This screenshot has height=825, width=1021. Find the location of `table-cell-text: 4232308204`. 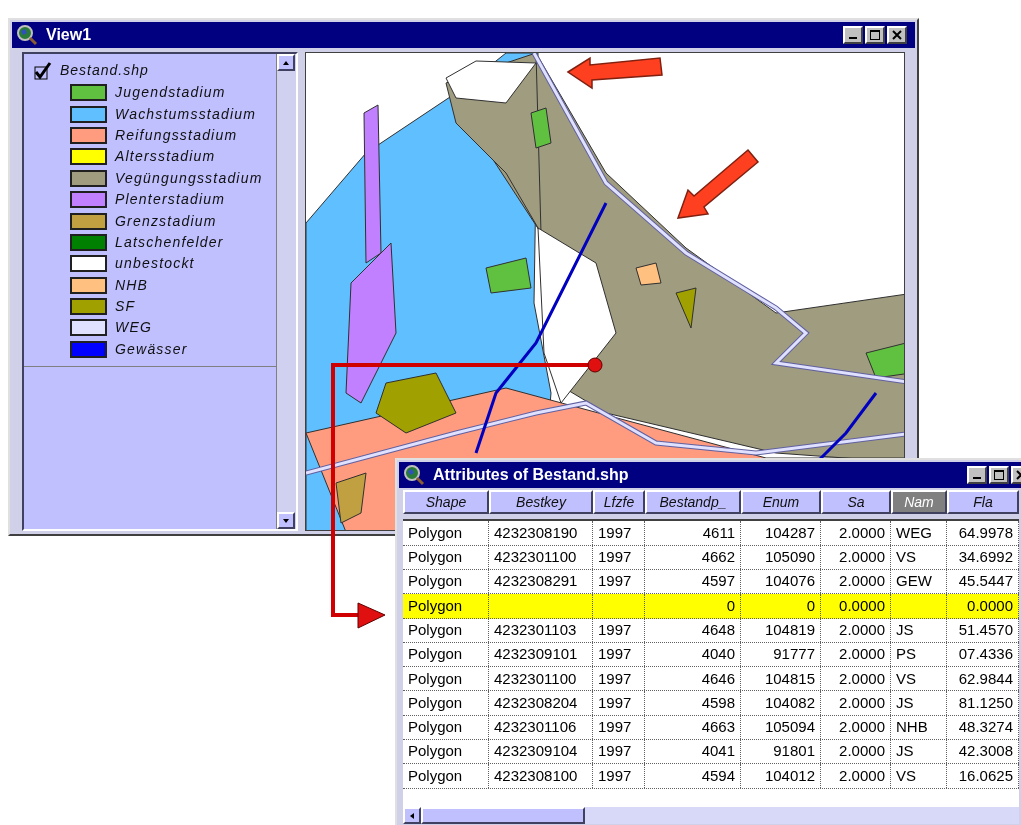

table-cell-text: 4232308204 is located at coordinates (536, 702).